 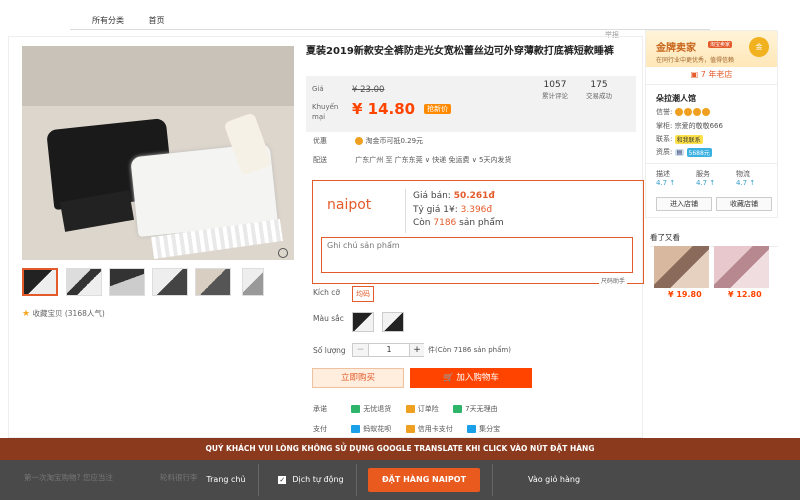 What do you see at coordinates (361, 350) in the screenshot?
I see `quantity-decrease-button: −` at bounding box center [361, 350].